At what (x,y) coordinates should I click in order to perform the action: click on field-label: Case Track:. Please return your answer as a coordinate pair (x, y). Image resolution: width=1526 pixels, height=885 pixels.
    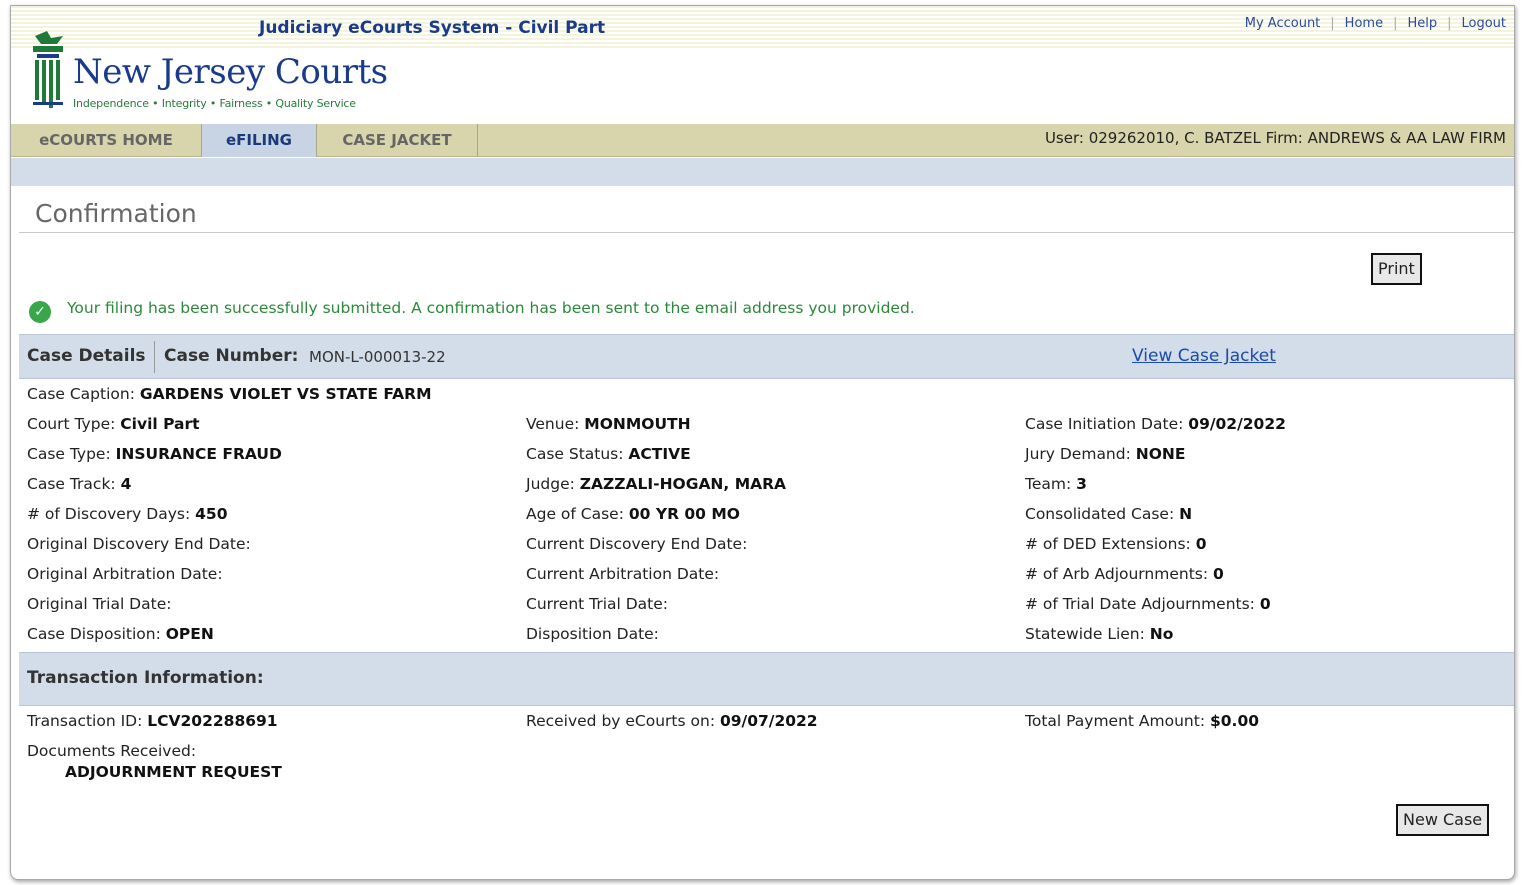
    Looking at the image, I should click on (71, 484).